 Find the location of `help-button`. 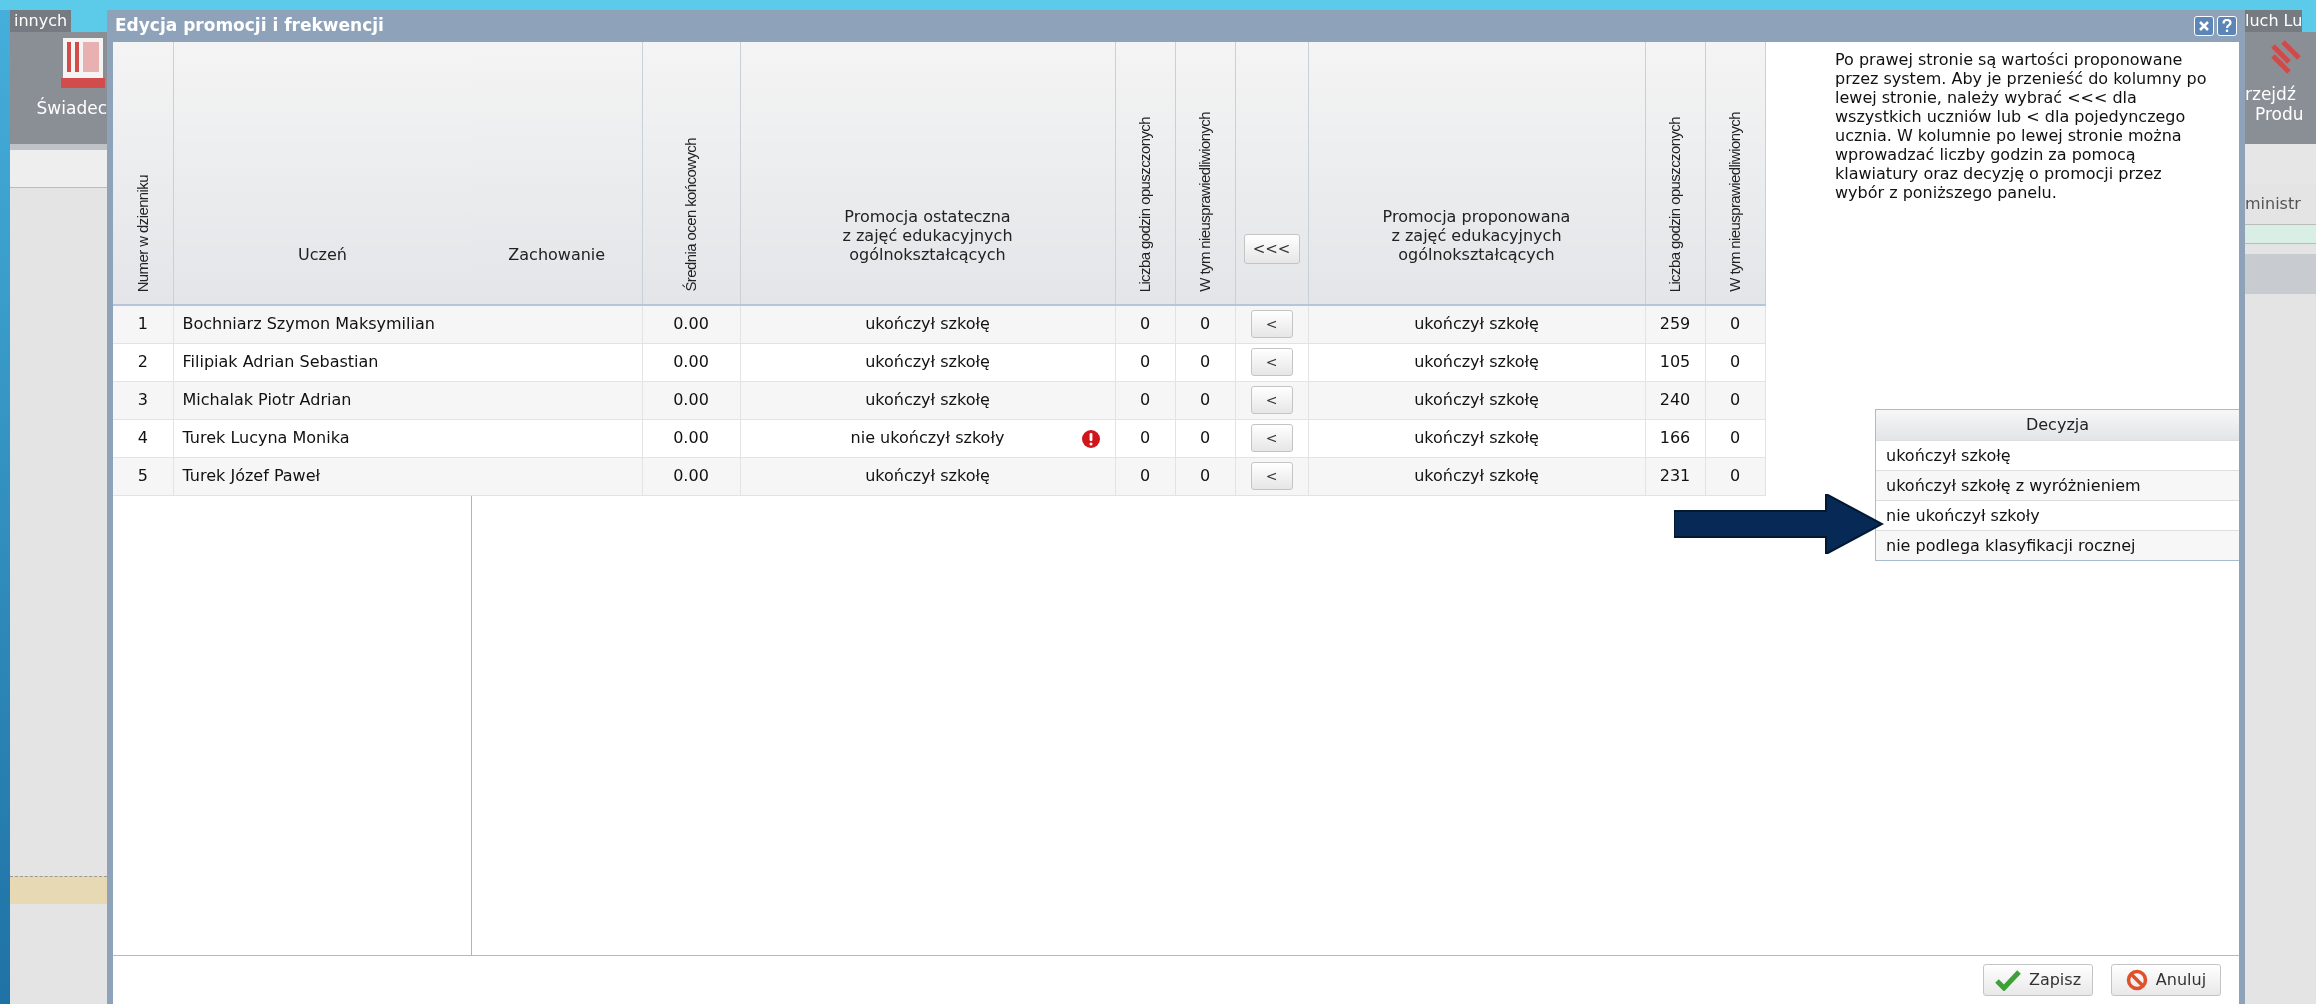

help-button is located at coordinates (2227, 26).